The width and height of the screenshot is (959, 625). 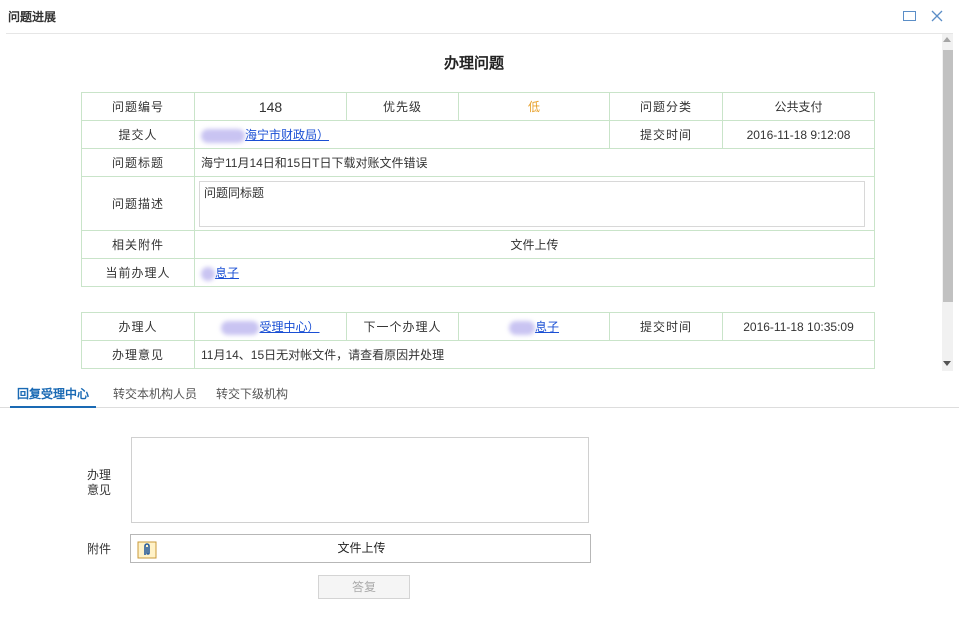 I want to click on maximize-icon, so click(x=909, y=16).